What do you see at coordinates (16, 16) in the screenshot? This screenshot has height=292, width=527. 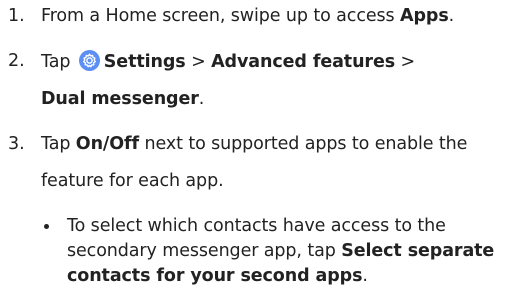 I see `step-1-number: 1.` at bounding box center [16, 16].